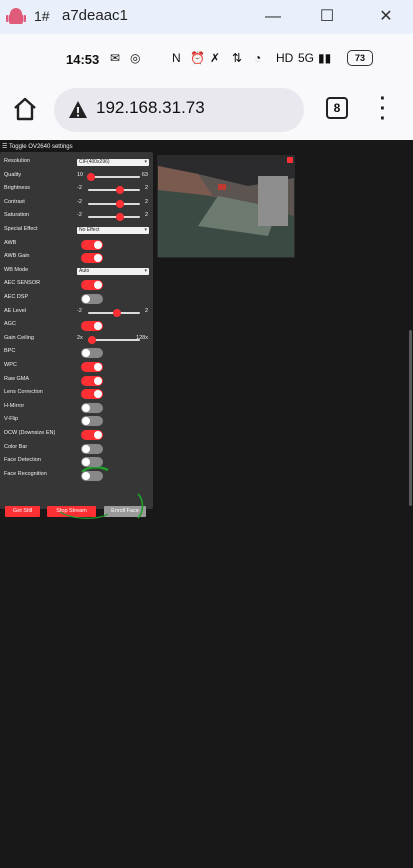  I want to click on control-row-dcw-downsize-en: DCW (Downsize EN), so click(77, 435).